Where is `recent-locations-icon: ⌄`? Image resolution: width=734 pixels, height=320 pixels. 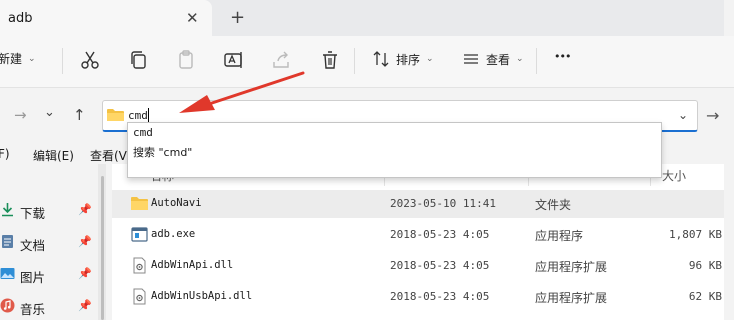 recent-locations-icon: ⌄ is located at coordinates (49, 112).